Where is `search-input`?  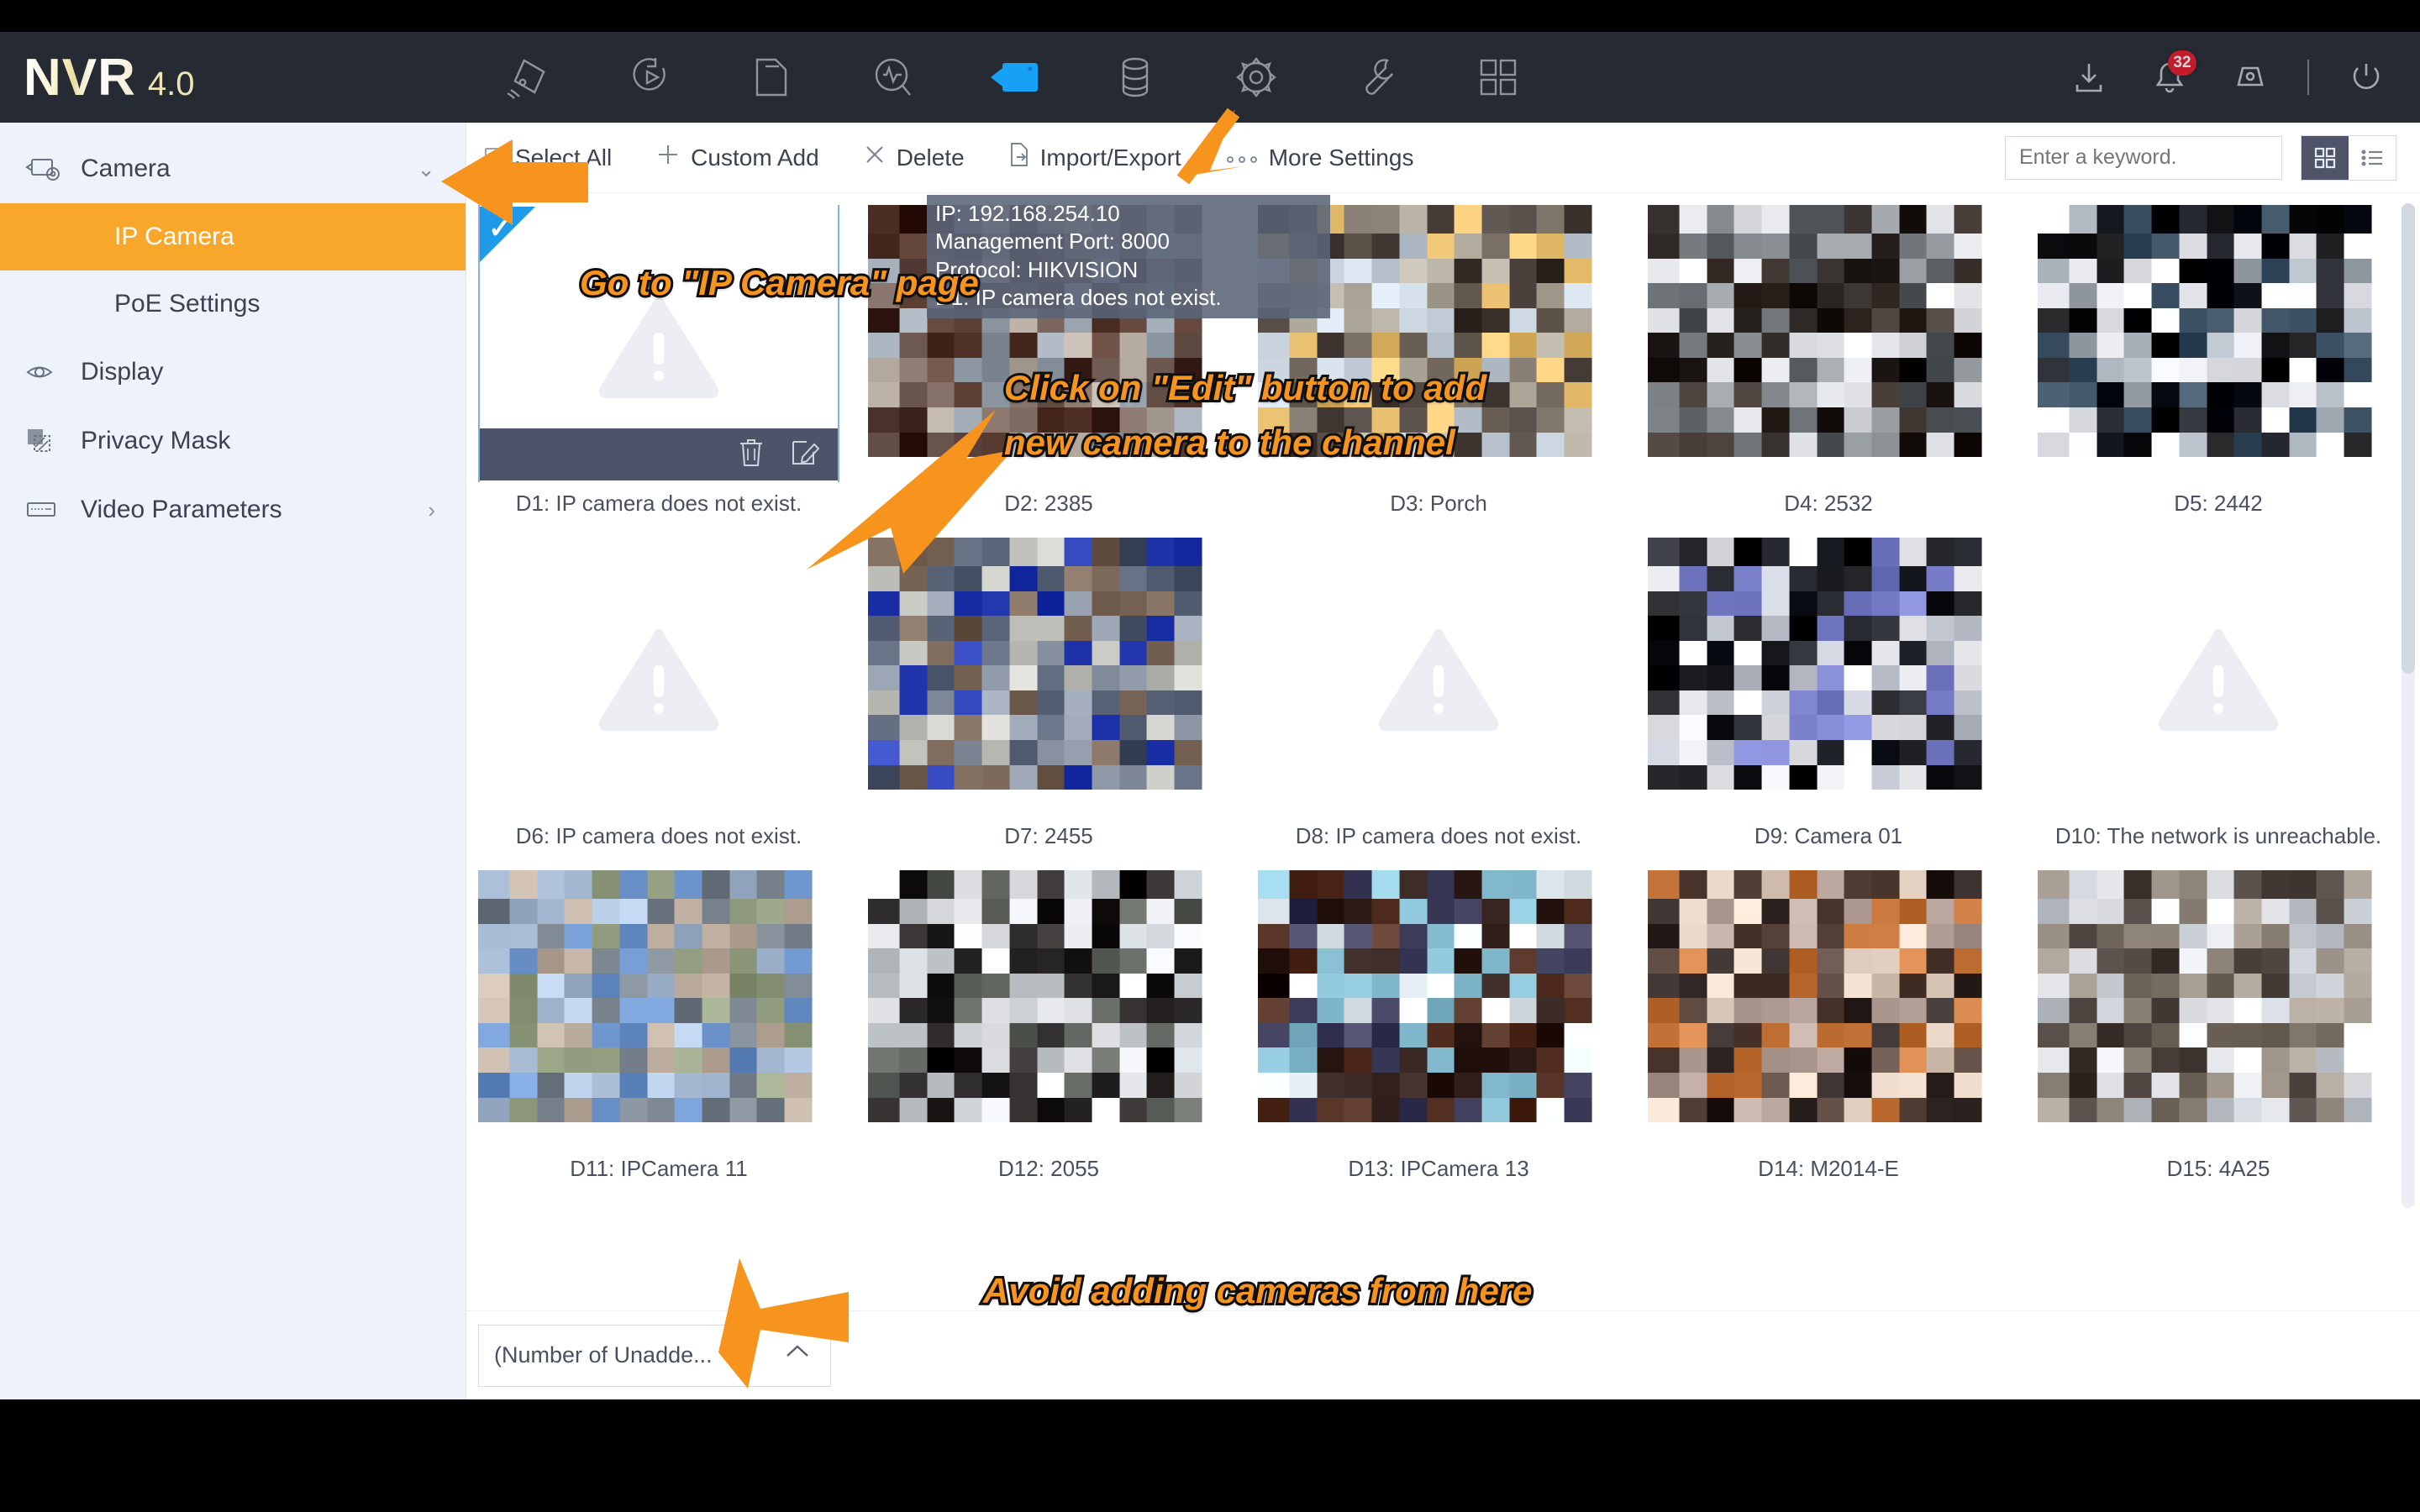
search-input is located at coordinates (2144, 157).